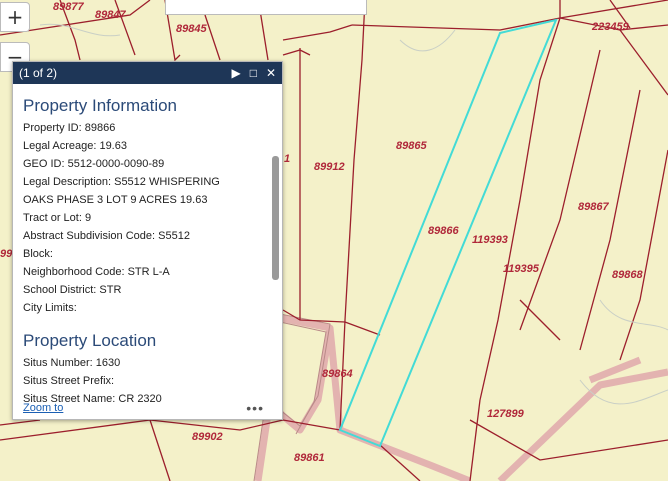 This screenshot has width=668, height=481. I want to click on field-neighborhood-code: Neighborhood Code: STR L-A, so click(96, 272).